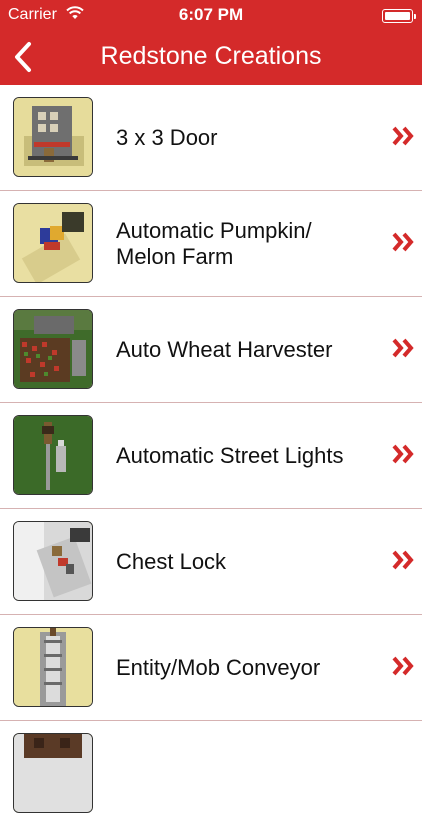 This screenshot has width=422, height=826. I want to click on list-item-label: Automatic Street Lights, so click(239, 455).